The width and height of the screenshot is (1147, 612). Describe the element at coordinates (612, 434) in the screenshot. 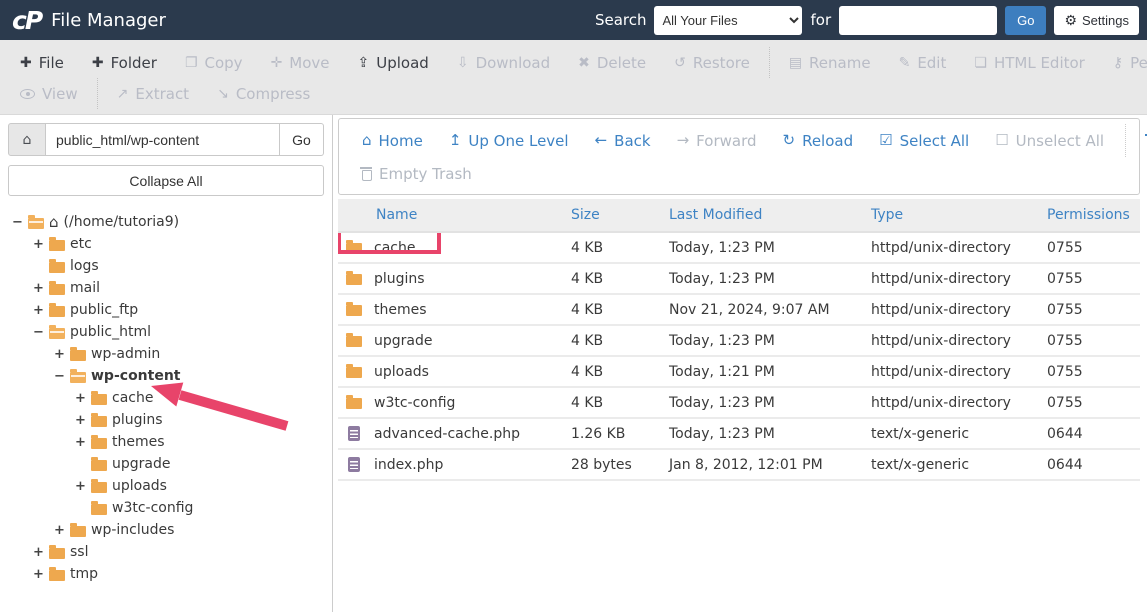

I see `cell-size: 1.26 KB` at that location.